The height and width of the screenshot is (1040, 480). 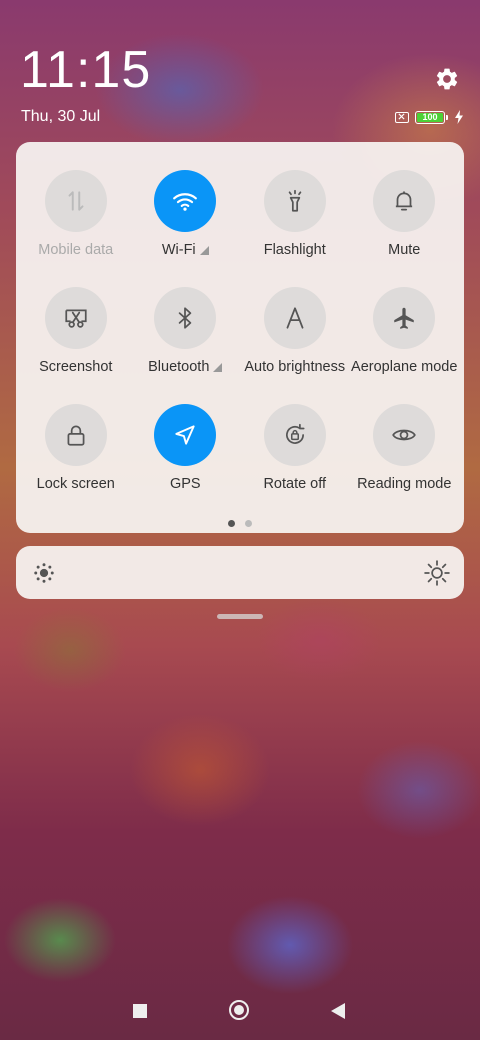 I want to click on mute-label-text: Mute, so click(x=404, y=250).